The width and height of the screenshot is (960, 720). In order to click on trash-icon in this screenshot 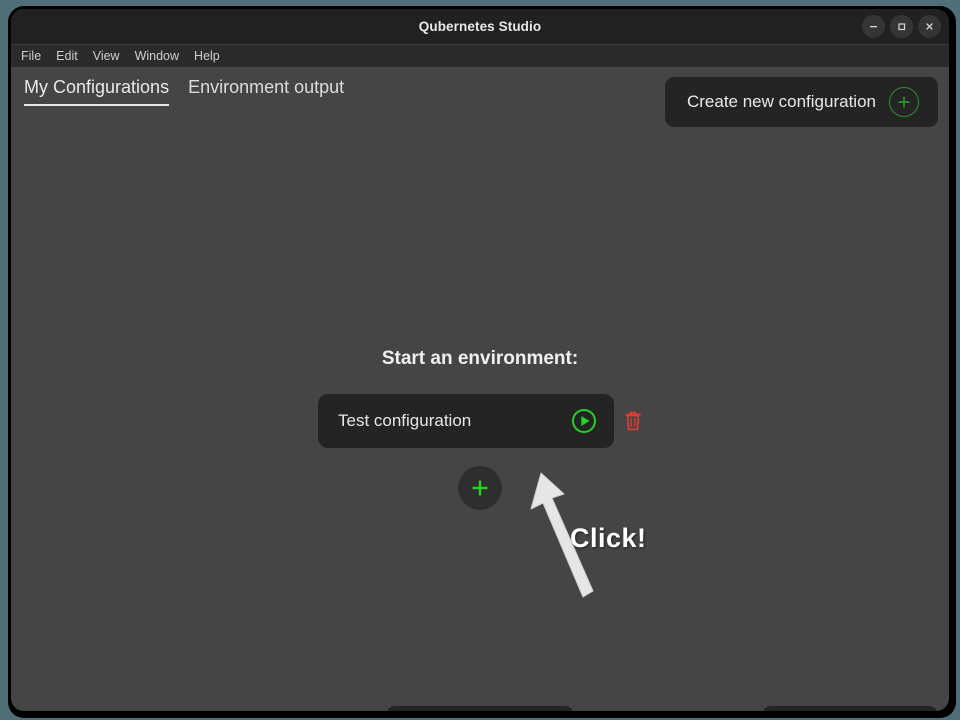, I will do `click(633, 421)`.